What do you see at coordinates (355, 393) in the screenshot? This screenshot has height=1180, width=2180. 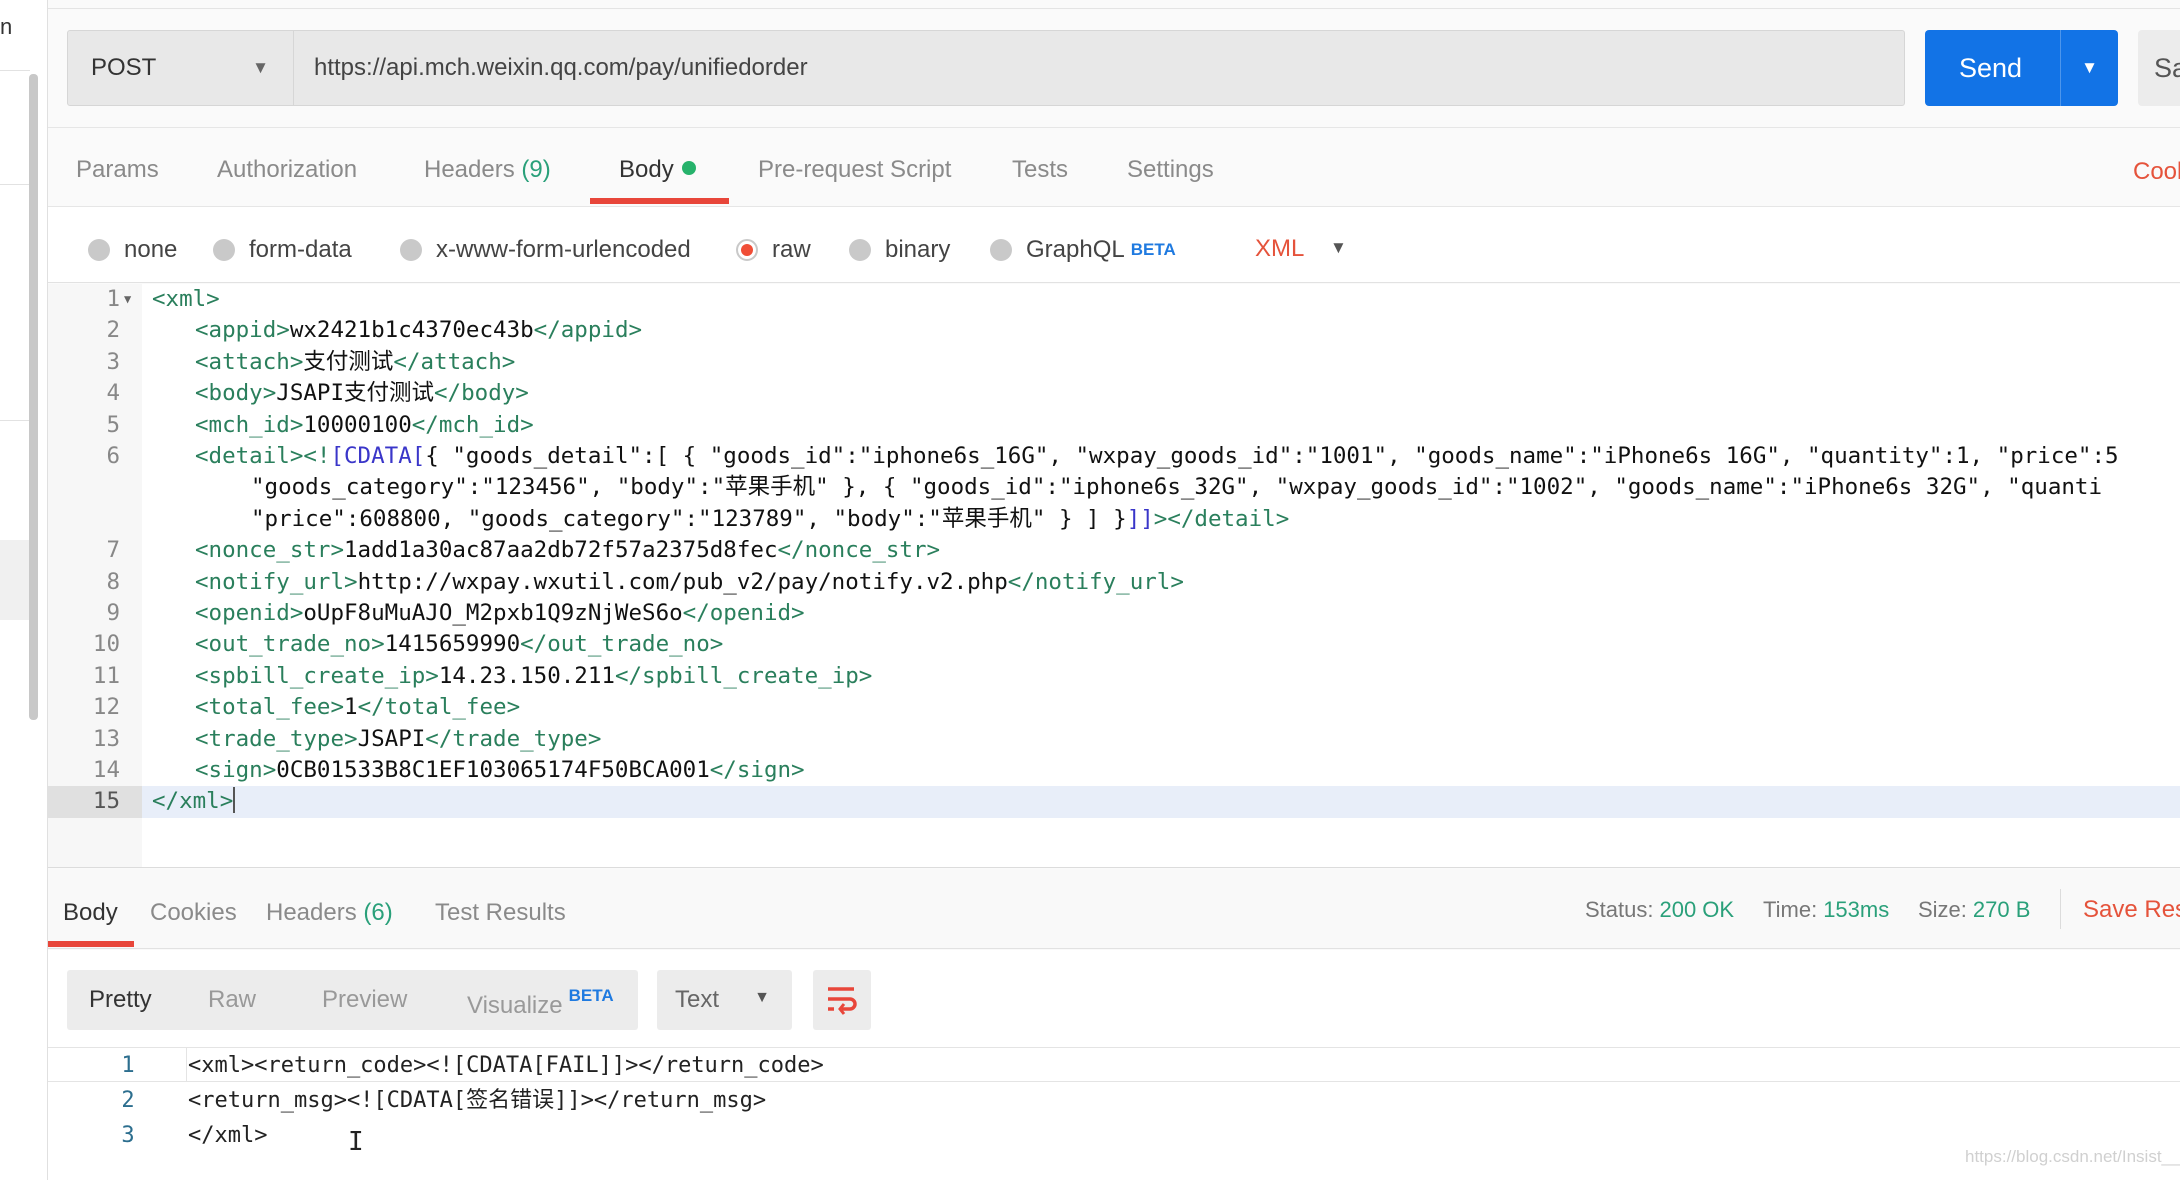 I see `text-token: JSAPI支付测试` at bounding box center [355, 393].